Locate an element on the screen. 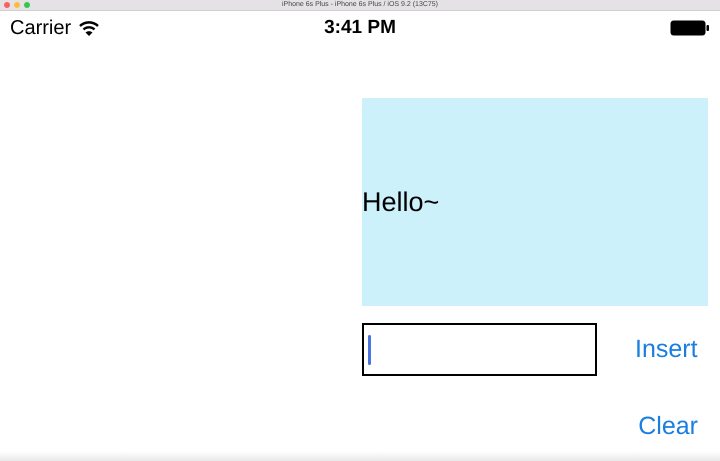 The image size is (720, 461). input-field is located at coordinates (479, 349).